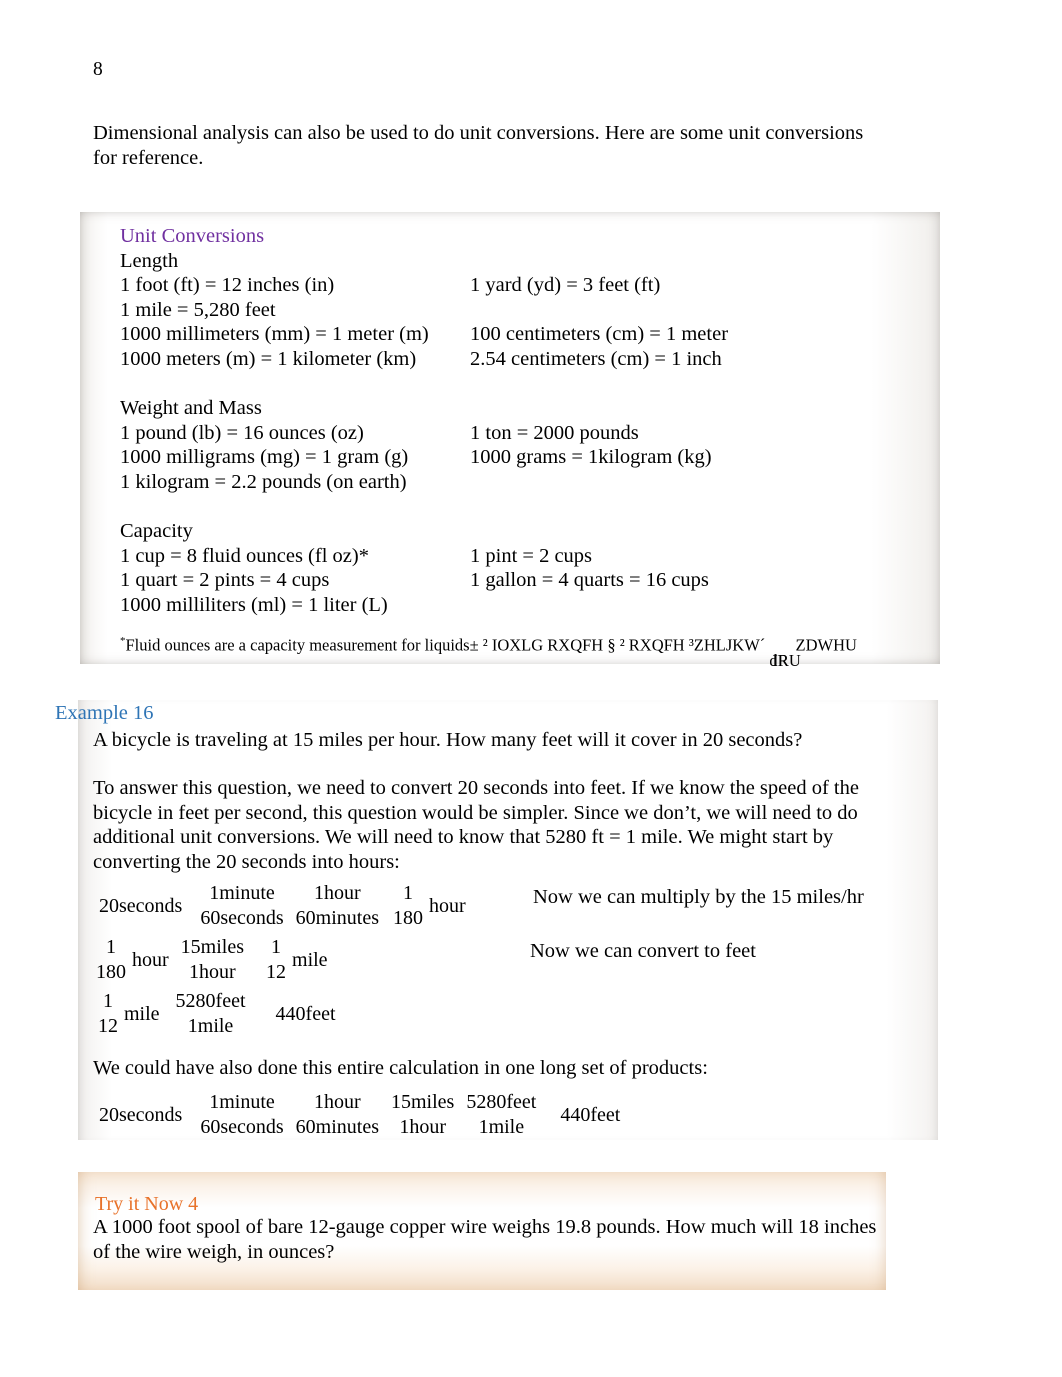  Describe the element at coordinates (150, 959) in the screenshot. I see `math-unit: hour` at that location.